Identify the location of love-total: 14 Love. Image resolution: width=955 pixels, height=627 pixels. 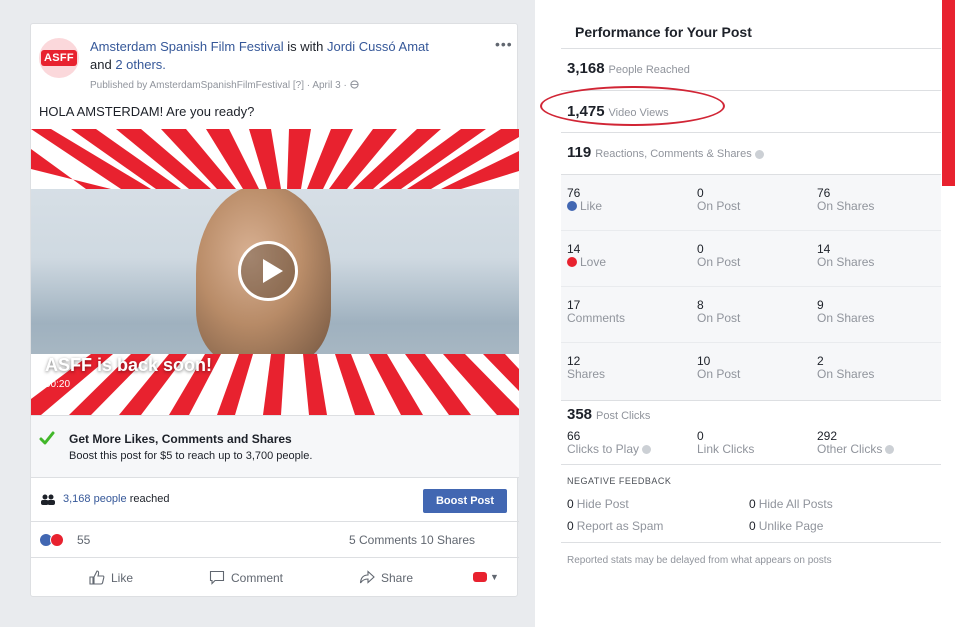
(586, 256).